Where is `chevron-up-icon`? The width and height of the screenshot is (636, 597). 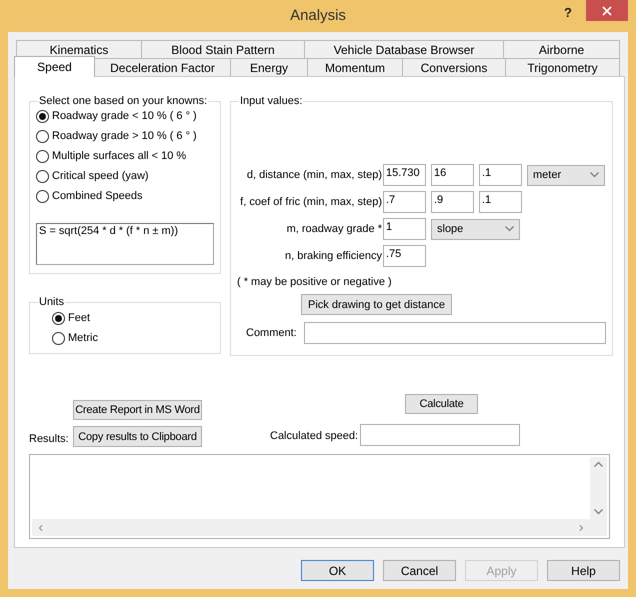 chevron-up-icon is located at coordinates (598, 464).